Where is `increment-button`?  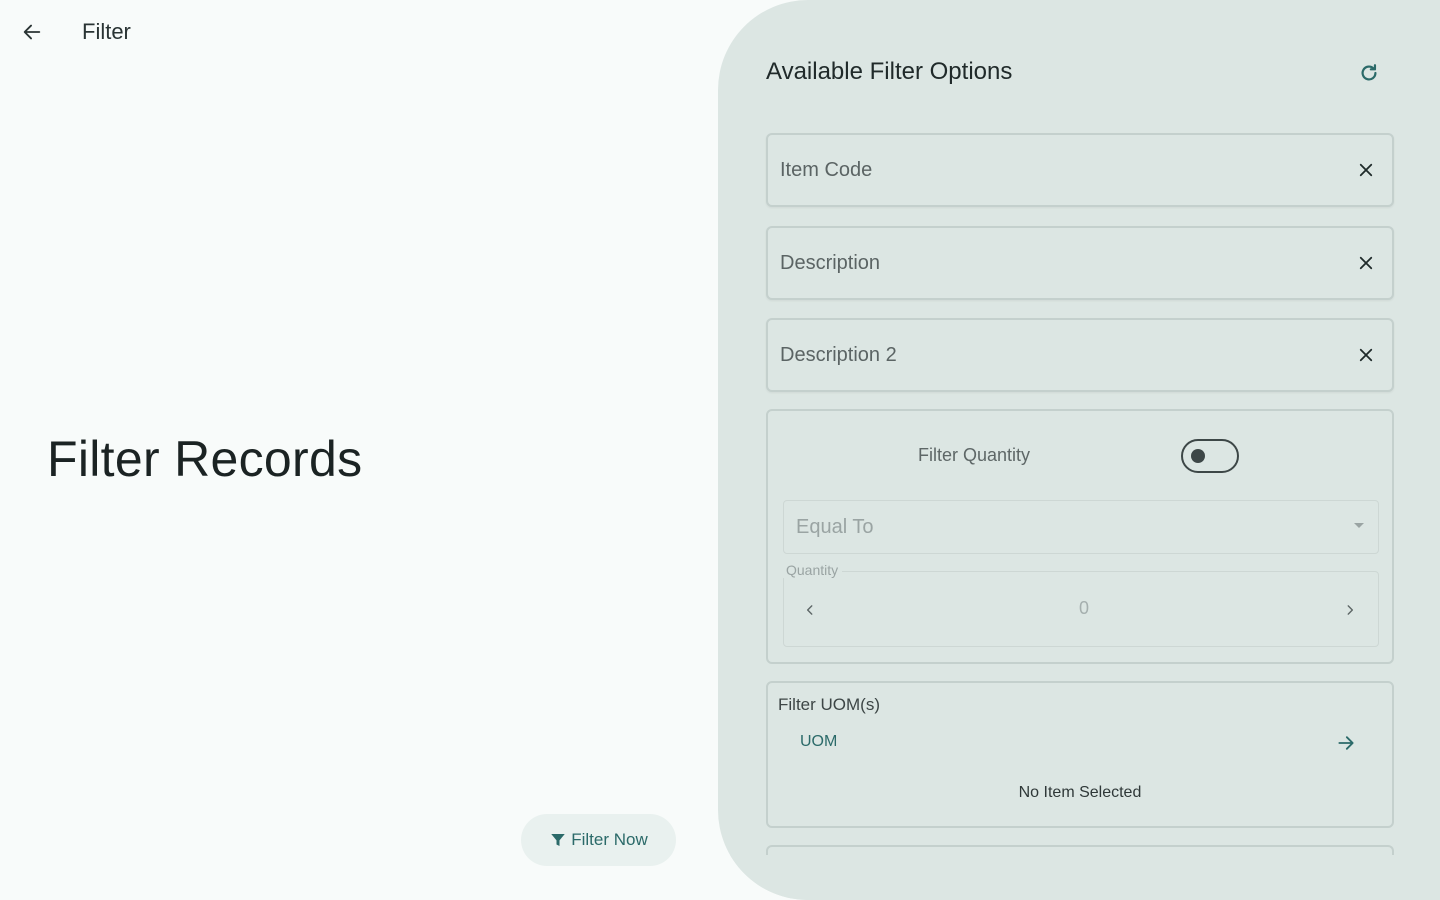 increment-button is located at coordinates (1350, 610).